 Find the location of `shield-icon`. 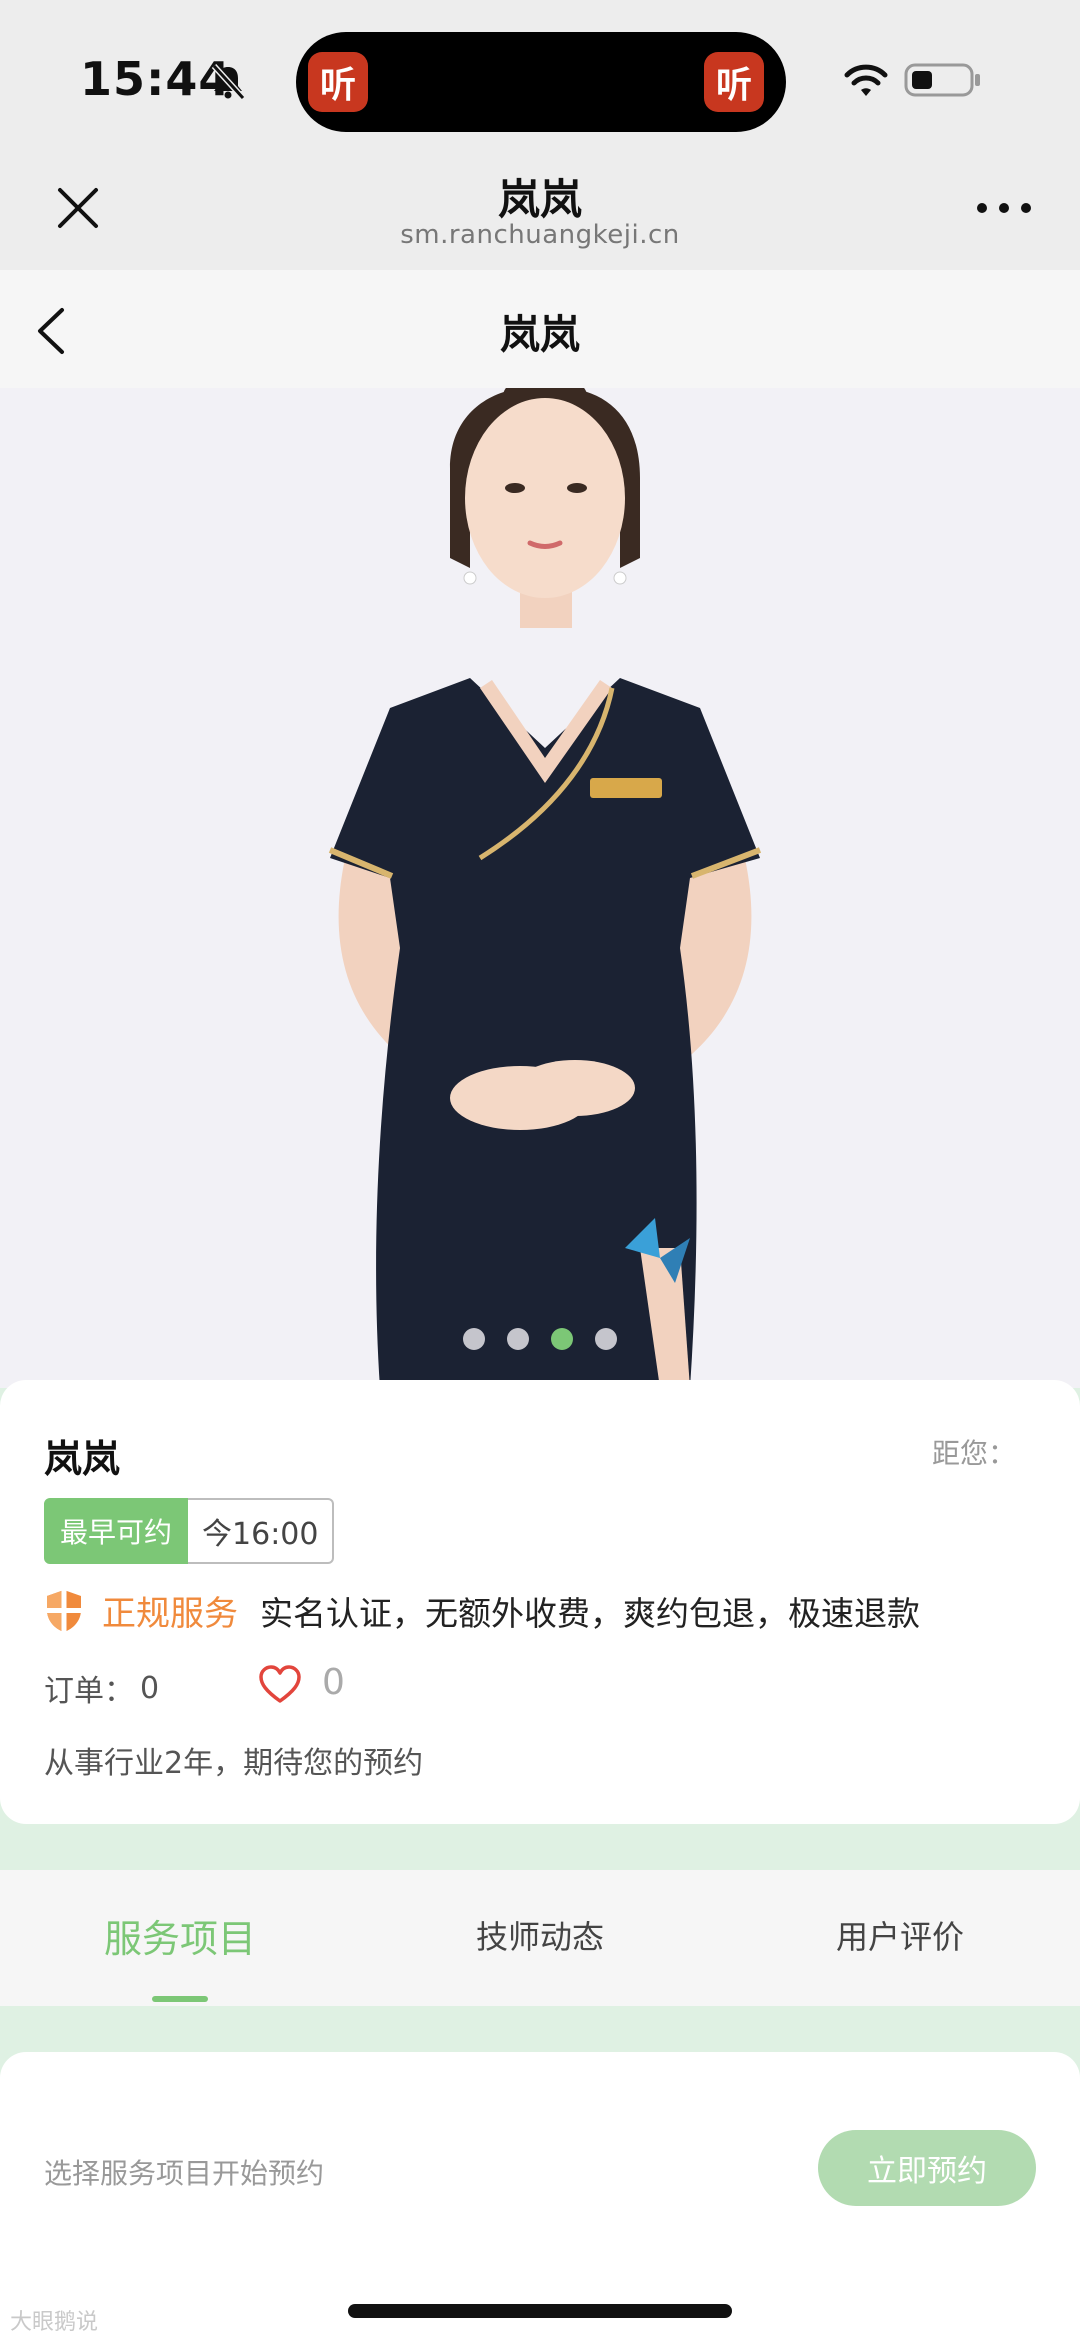

shield-icon is located at coordinates (64, 1610).